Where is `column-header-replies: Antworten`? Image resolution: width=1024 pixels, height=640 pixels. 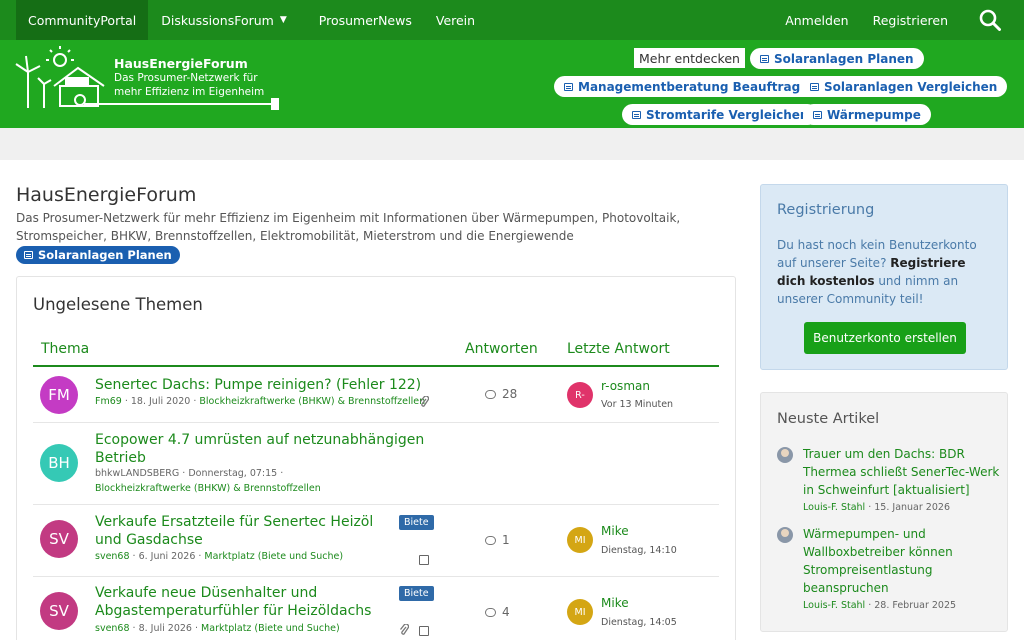
column-header-replies: Antworten is located at coordinates (501, 349).